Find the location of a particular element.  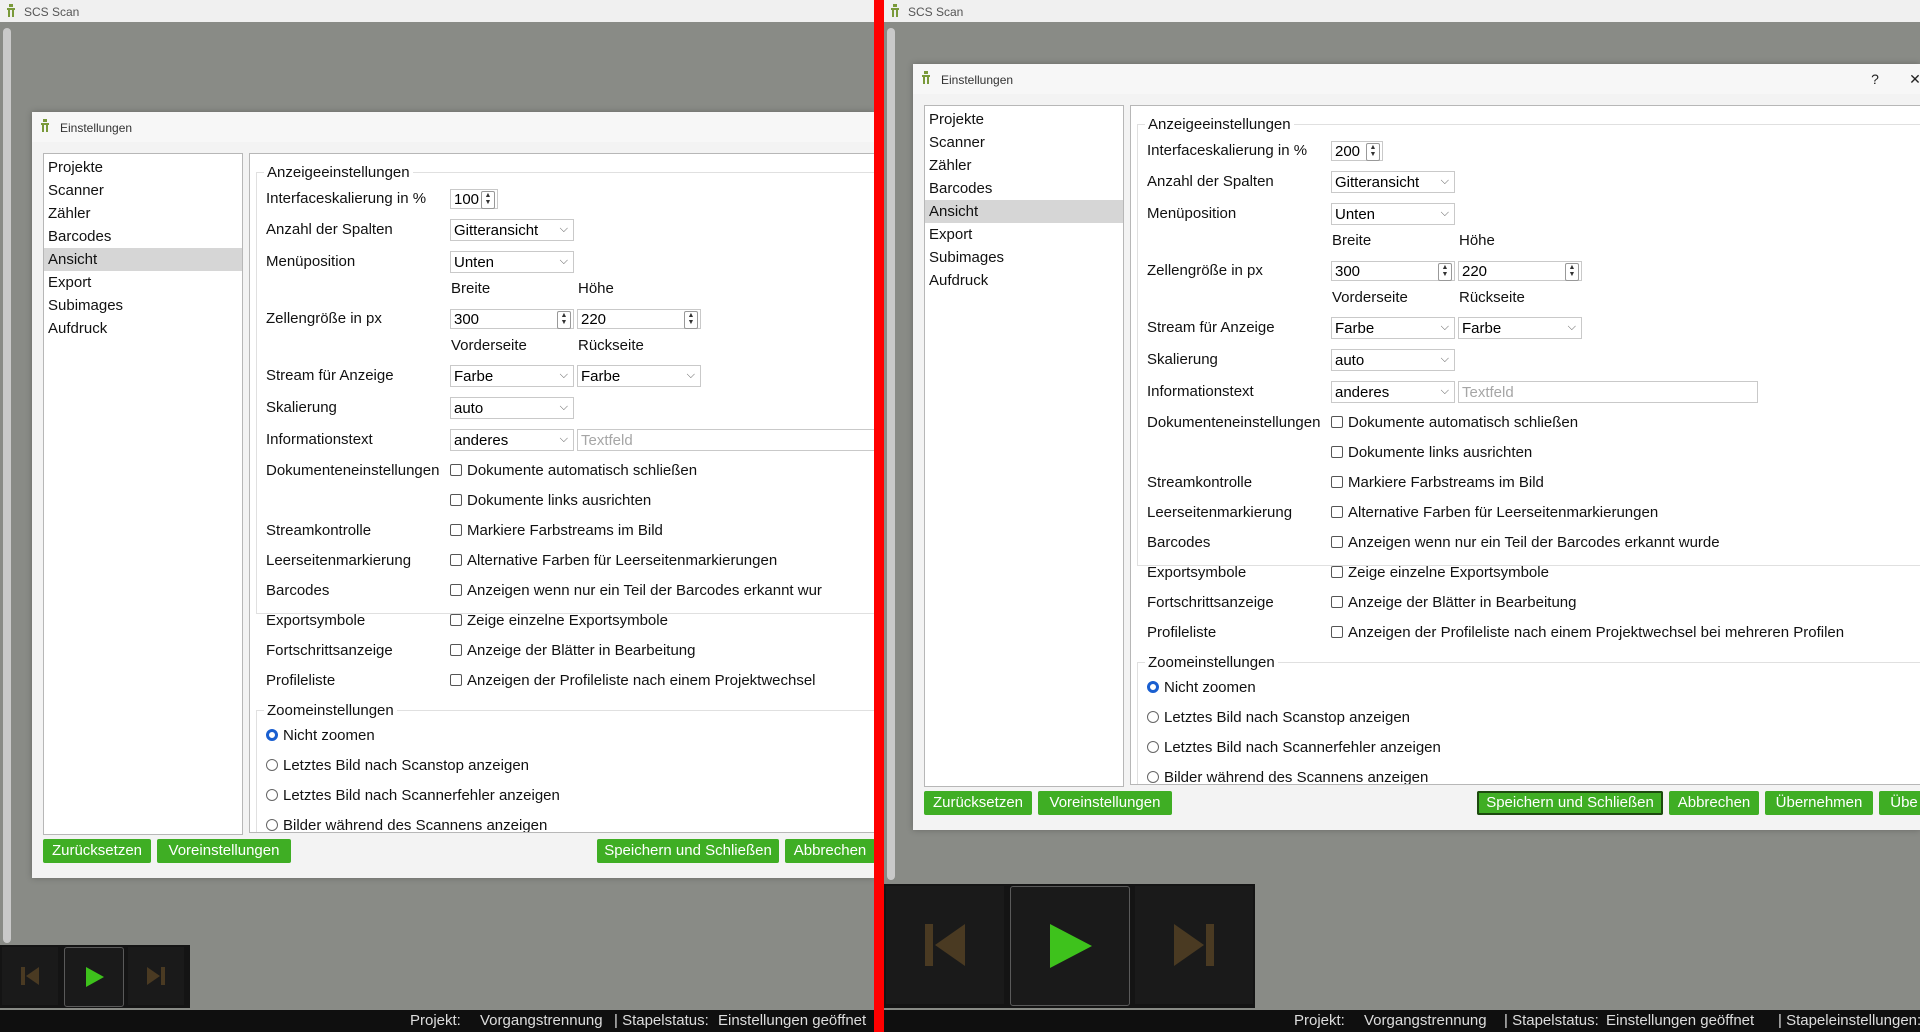

help-button: ? is located at coordinates (1875, 79).